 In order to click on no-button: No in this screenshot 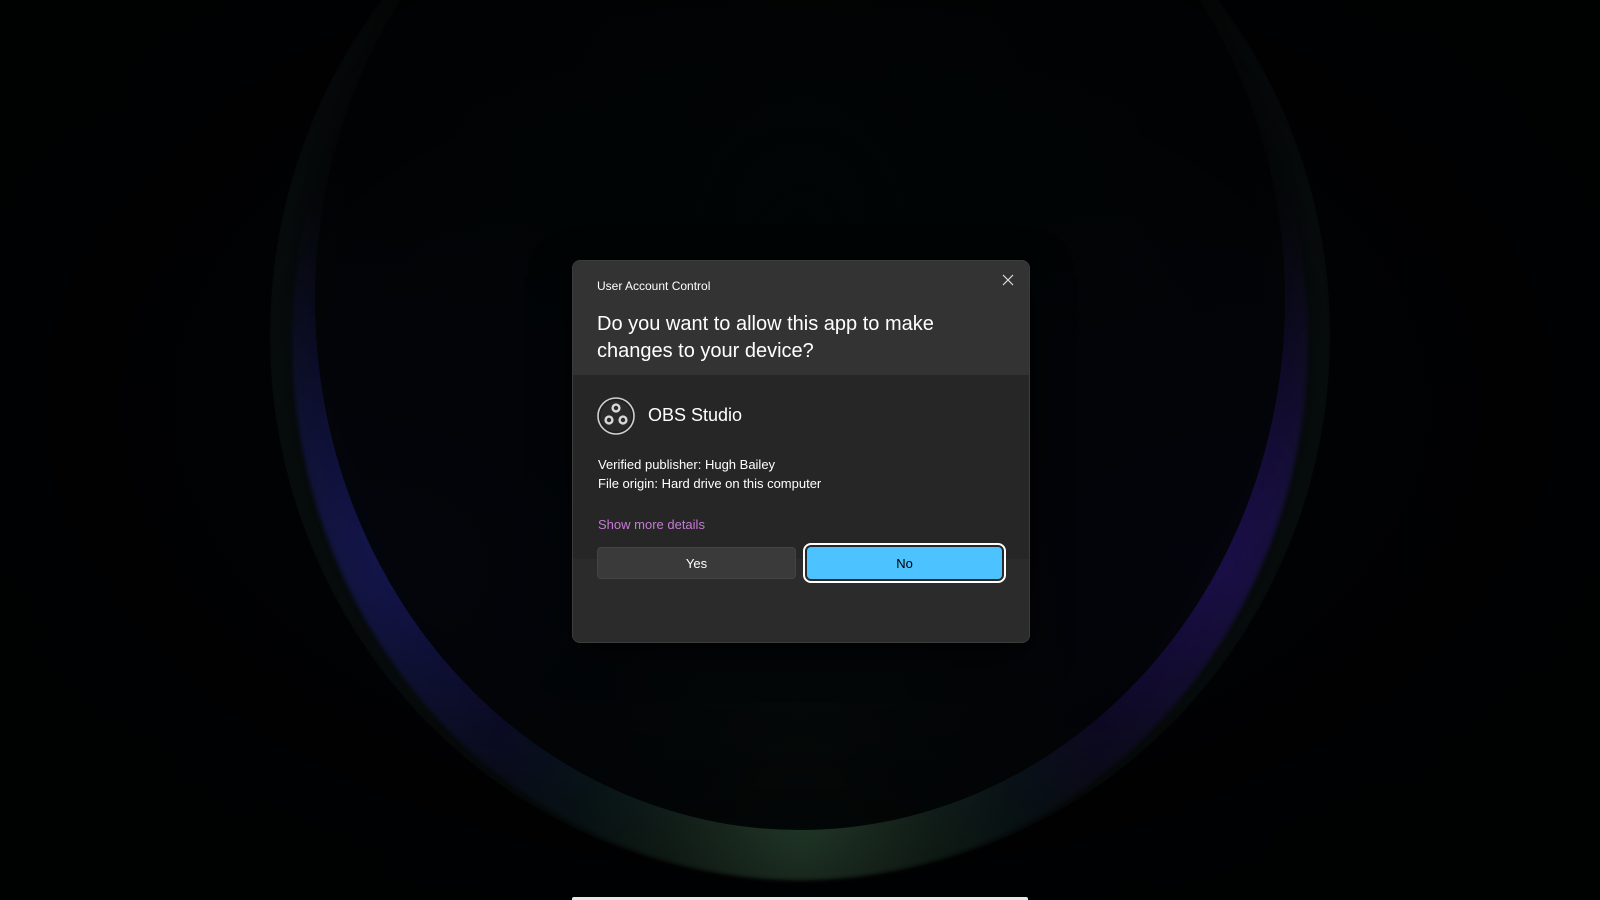, I will do `click(904, 563)`.